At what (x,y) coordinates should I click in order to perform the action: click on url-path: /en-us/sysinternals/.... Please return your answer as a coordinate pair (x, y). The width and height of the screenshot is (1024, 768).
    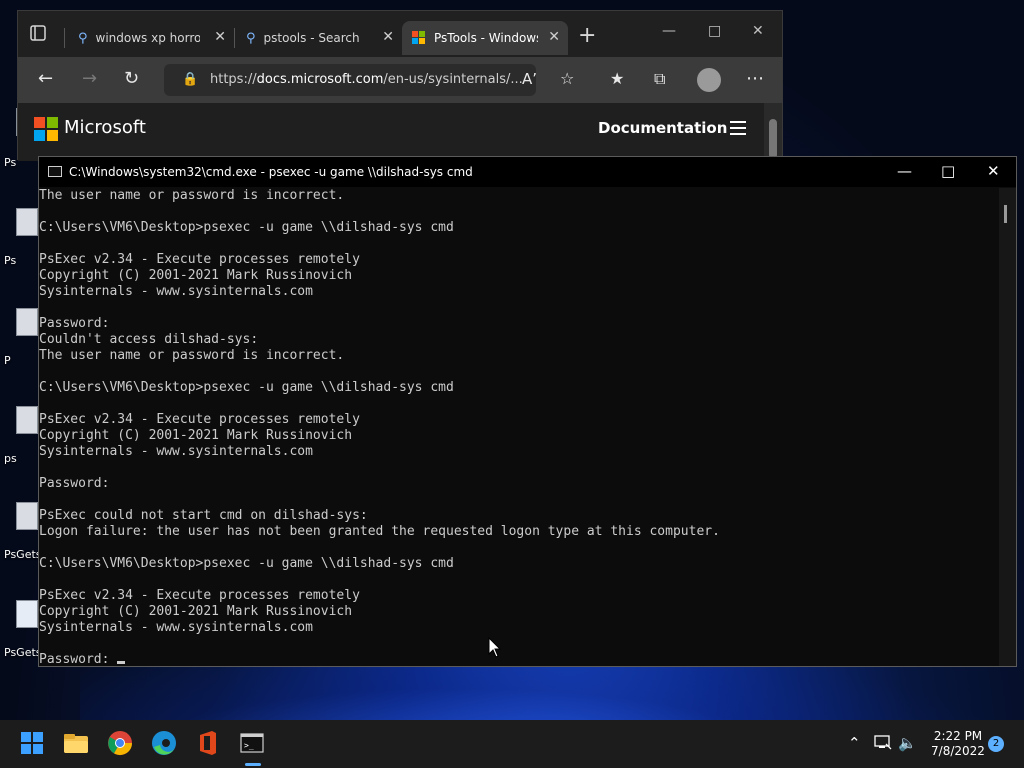
    Looking at the image, I should click on (453, 79).